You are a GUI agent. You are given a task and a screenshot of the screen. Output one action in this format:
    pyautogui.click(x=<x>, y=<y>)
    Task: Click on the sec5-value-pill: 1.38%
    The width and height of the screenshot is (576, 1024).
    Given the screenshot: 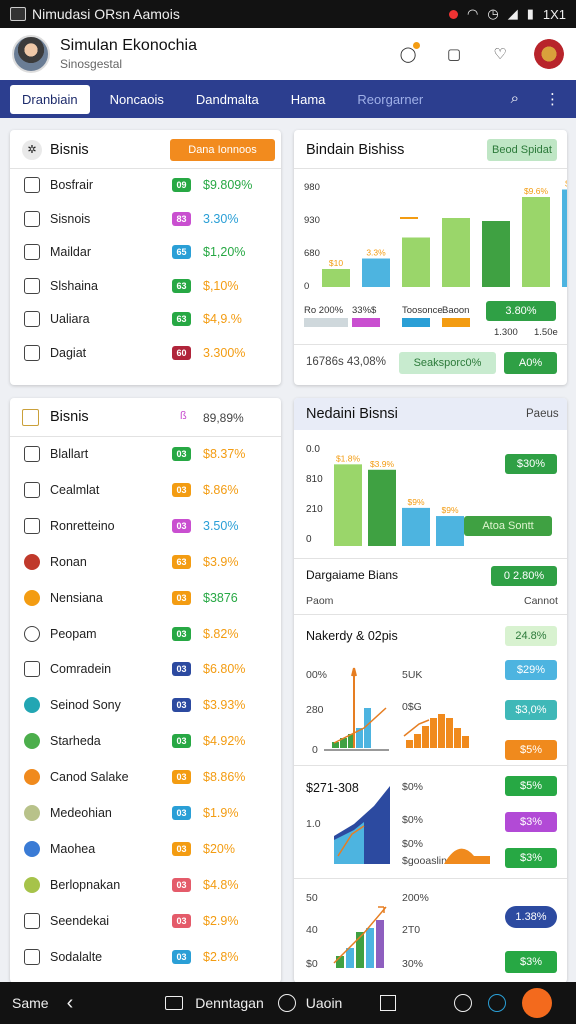 What is the action you would take?
    pyautogui.click(x=531, y=917)
    